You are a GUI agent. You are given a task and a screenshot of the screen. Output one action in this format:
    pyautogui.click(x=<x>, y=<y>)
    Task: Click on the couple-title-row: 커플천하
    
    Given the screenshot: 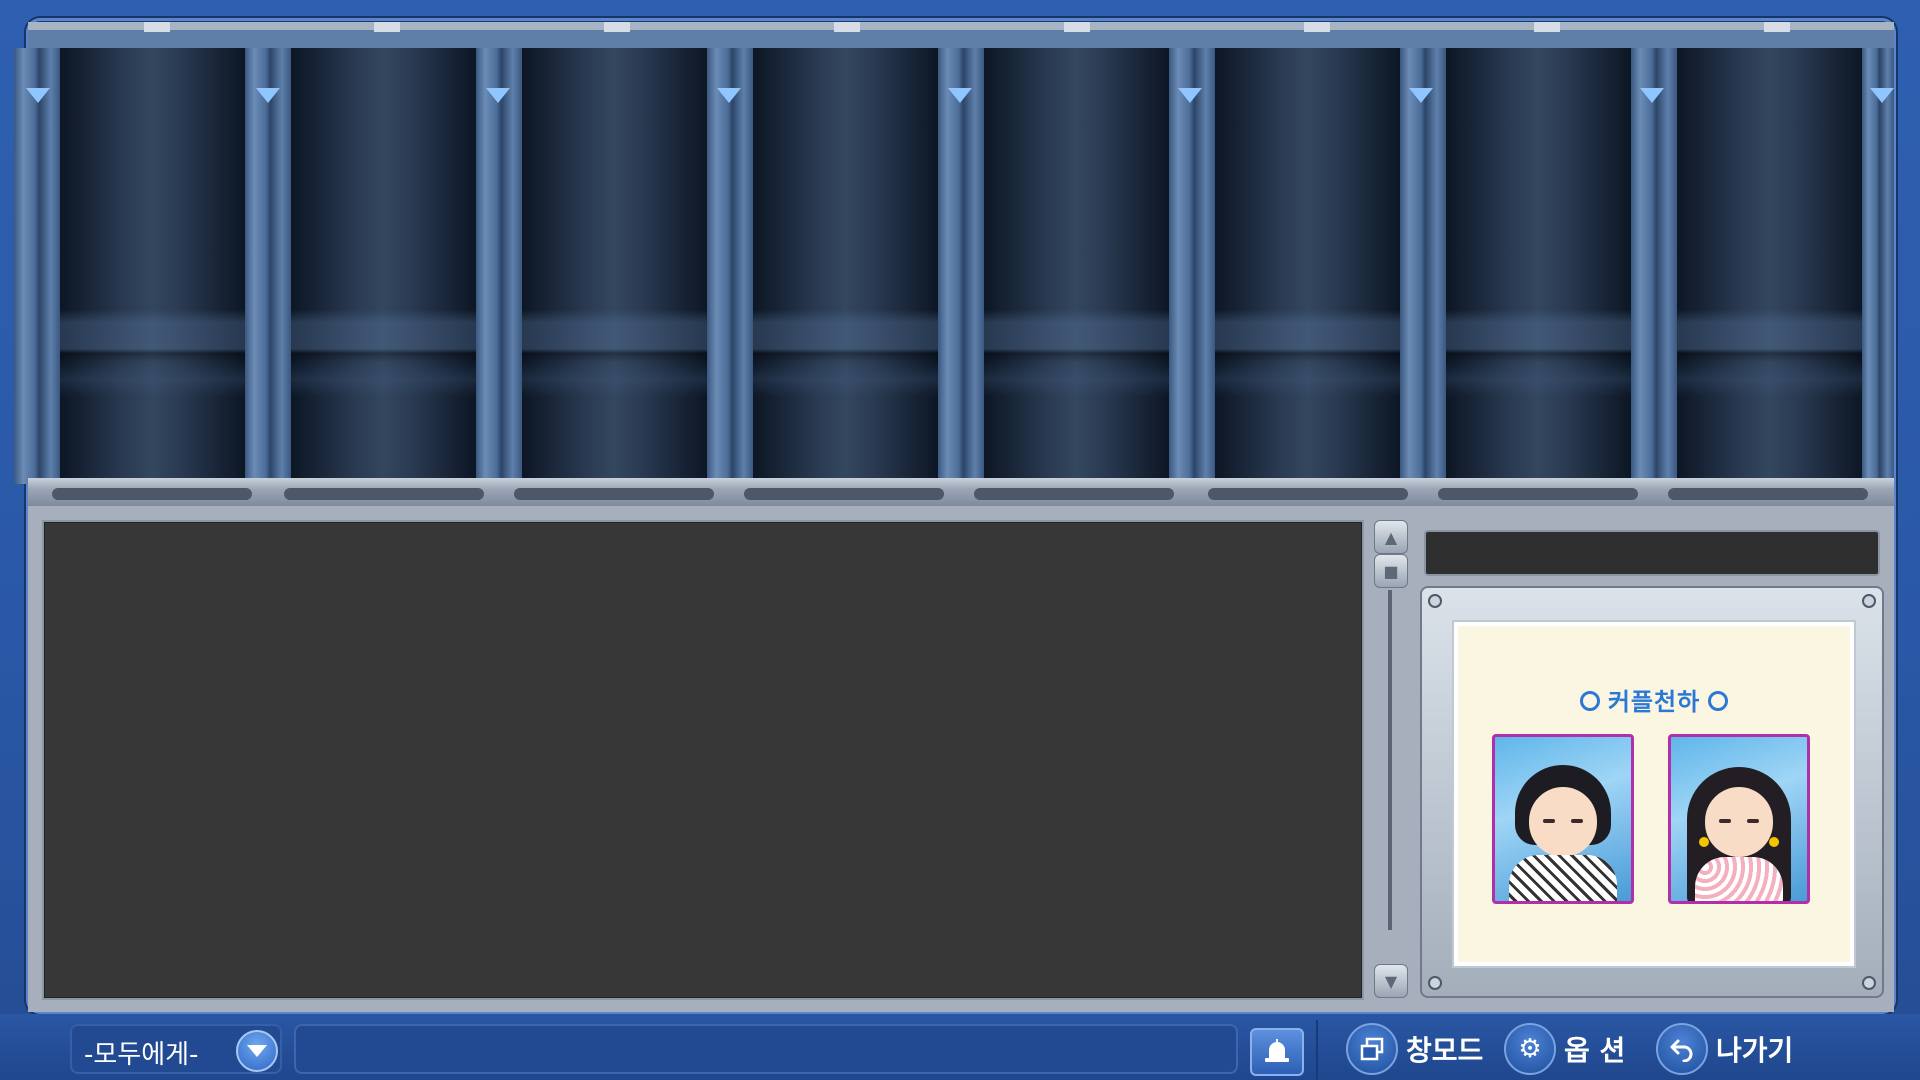 What is the action you would take?
    pyautogui.click(x=1654, y=699)
    